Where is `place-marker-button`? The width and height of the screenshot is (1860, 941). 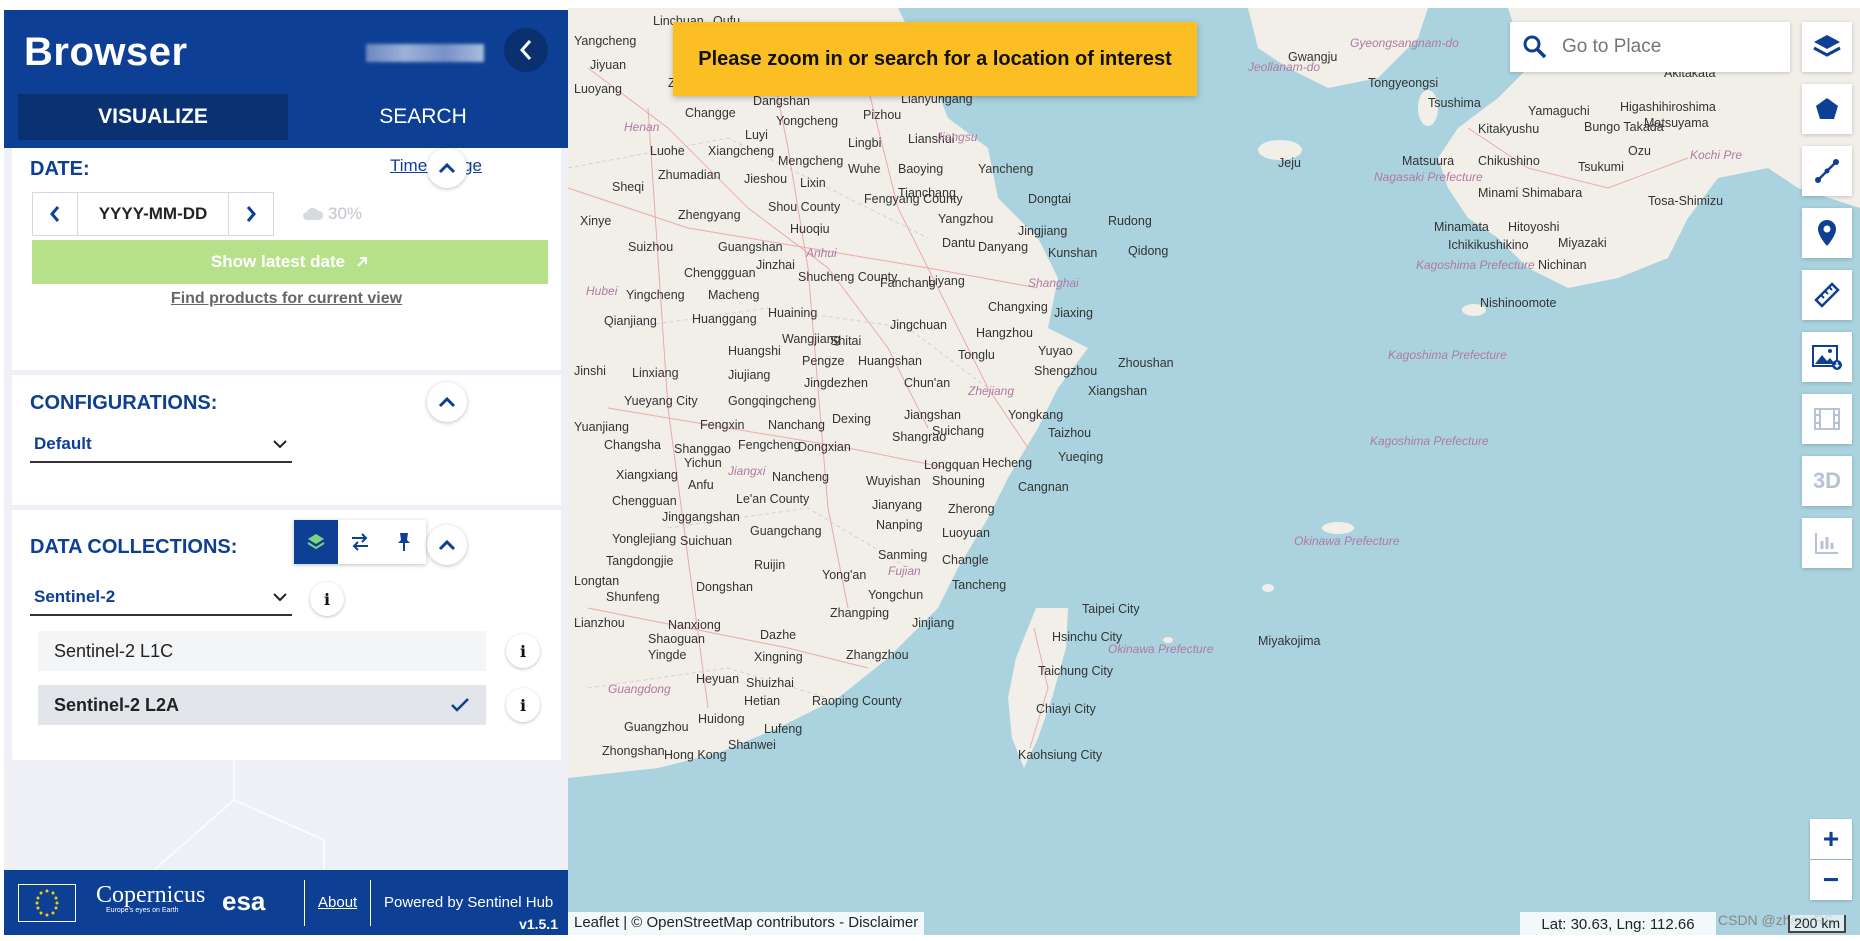 place-marker-button is located at coordinates (1827, 233).